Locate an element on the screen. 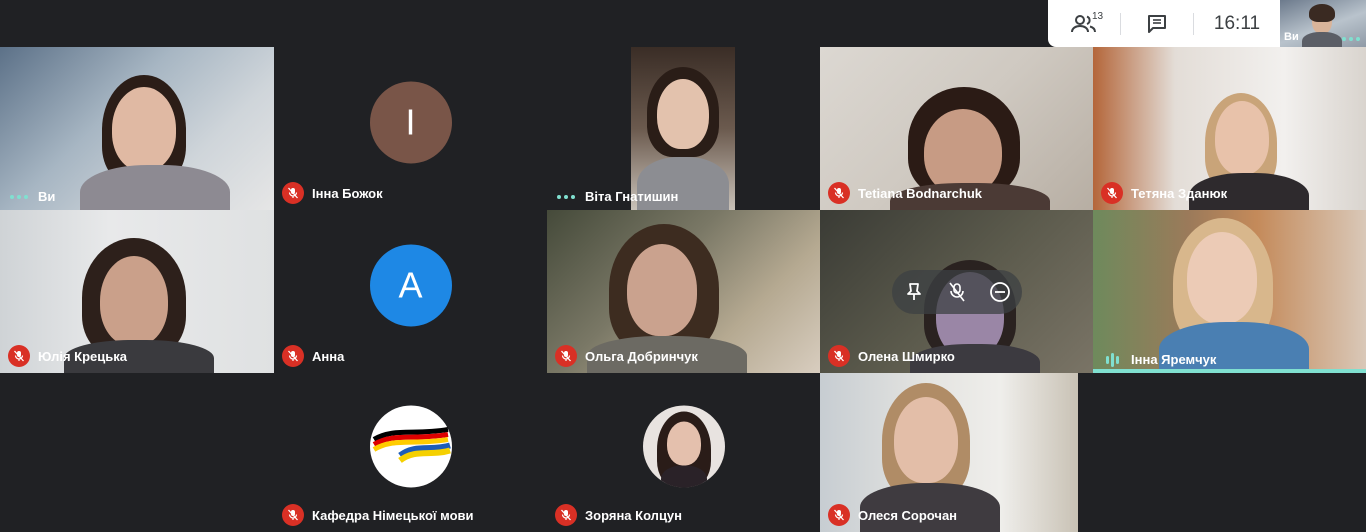  participant-tile: Тетяна Зданюк is located at coordinates (1229, 128).